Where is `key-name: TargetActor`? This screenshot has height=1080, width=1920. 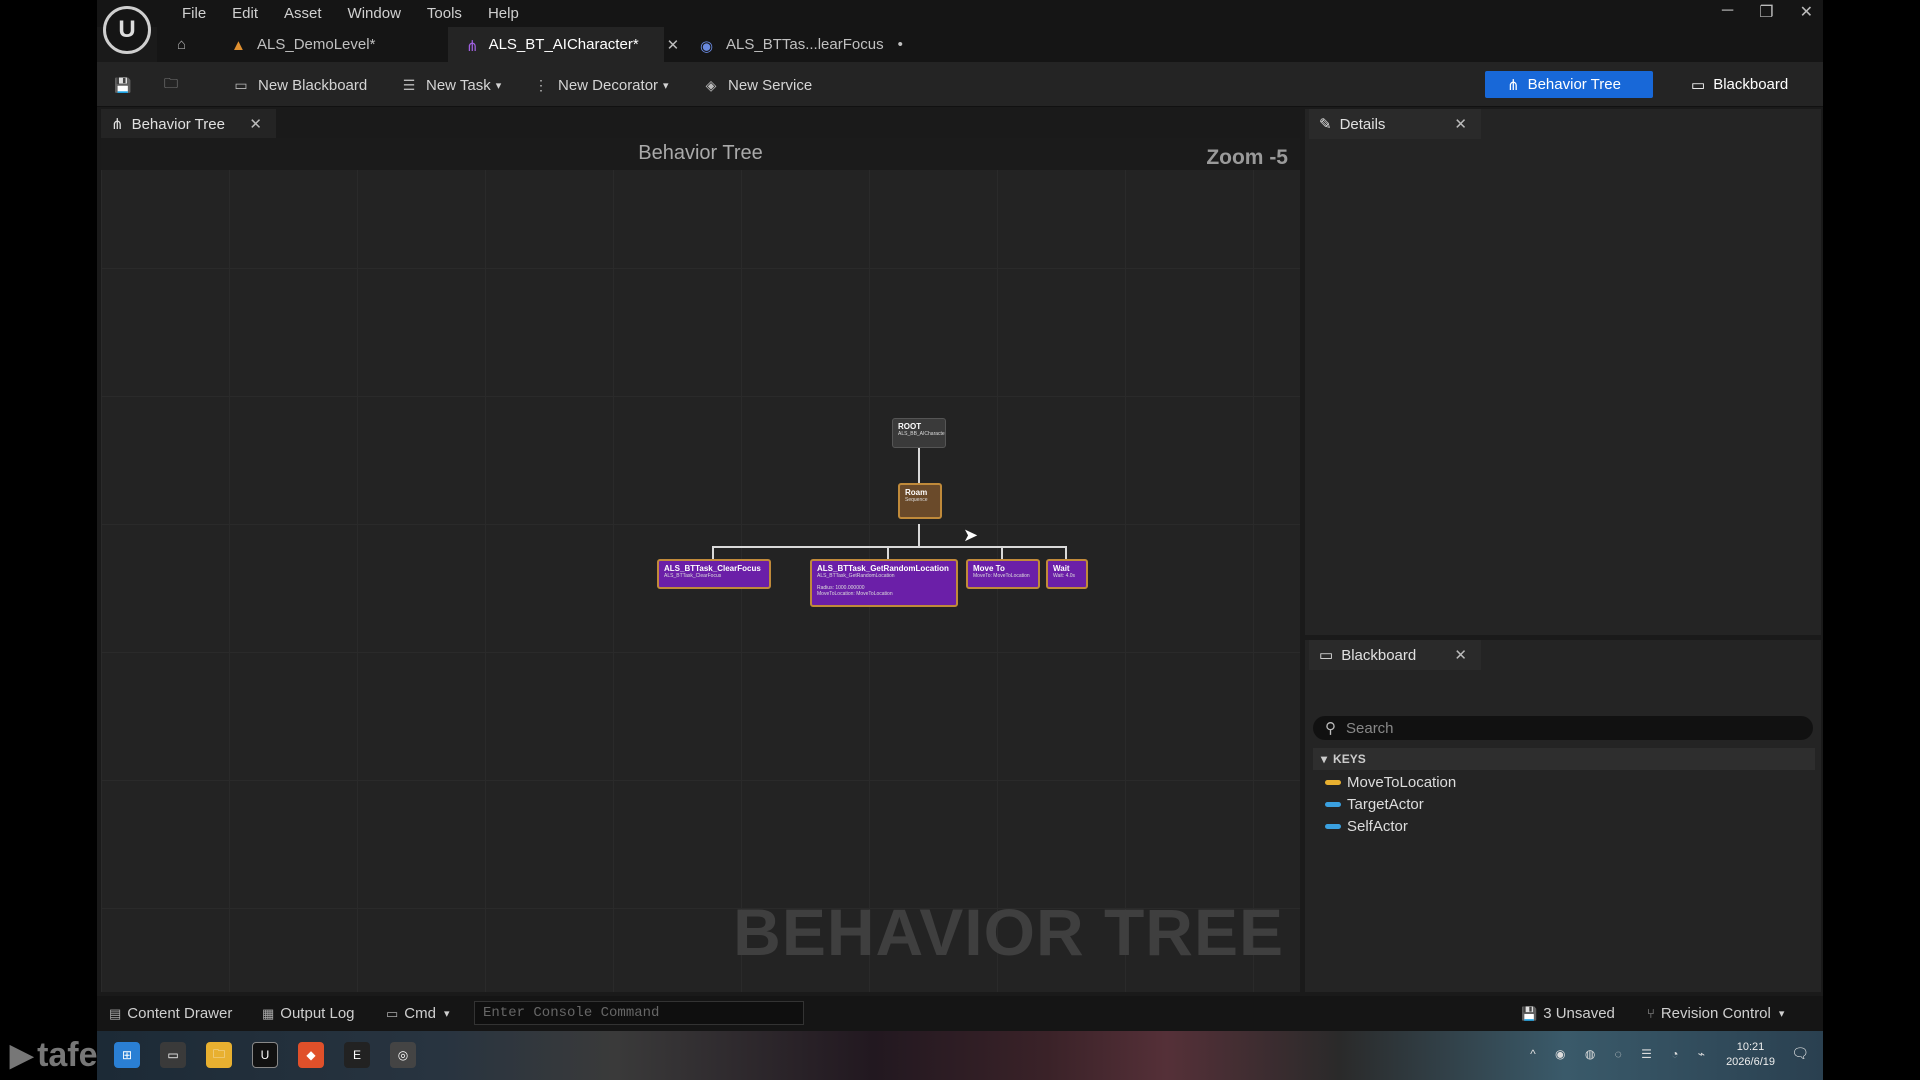
key-name: TargetActor is located at coordinates (1385, 804).